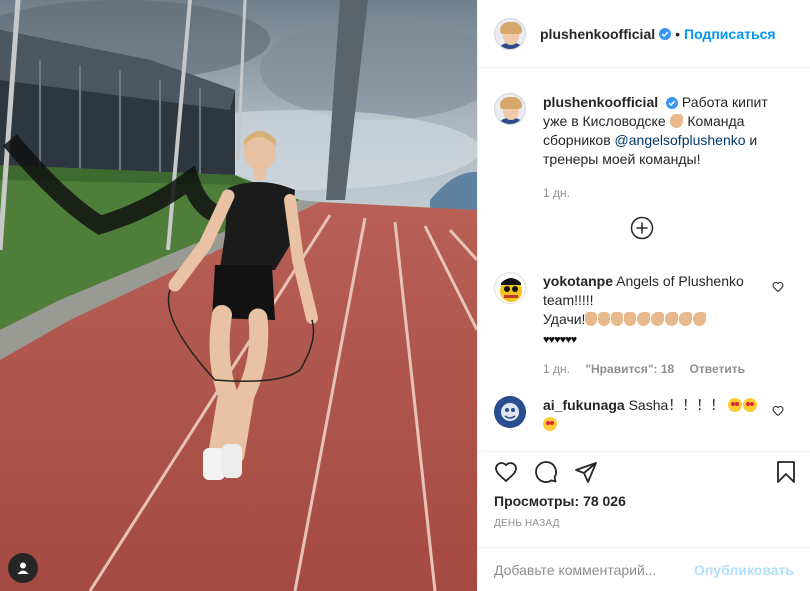 The height and width of the screenshot is (591, 810). What do you see at coordinates (696, 405) in the screenshot?
I see `comment-text-part2: ！！！！` at bounding box center [696, 405].